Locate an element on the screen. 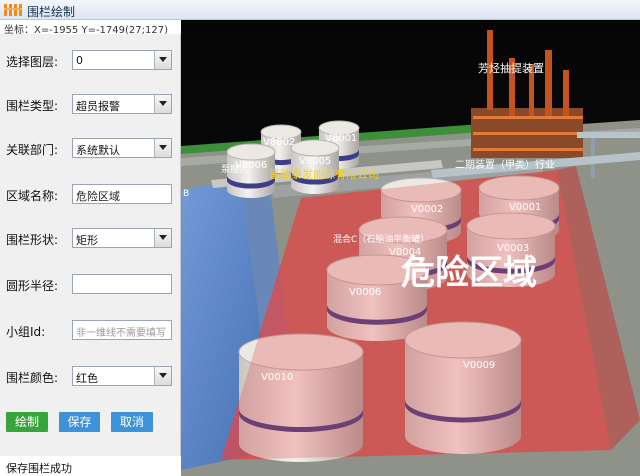 This screenshot has height=476, width=640. fence-type-select: 超员报警 is located at coordinates (122, 104).